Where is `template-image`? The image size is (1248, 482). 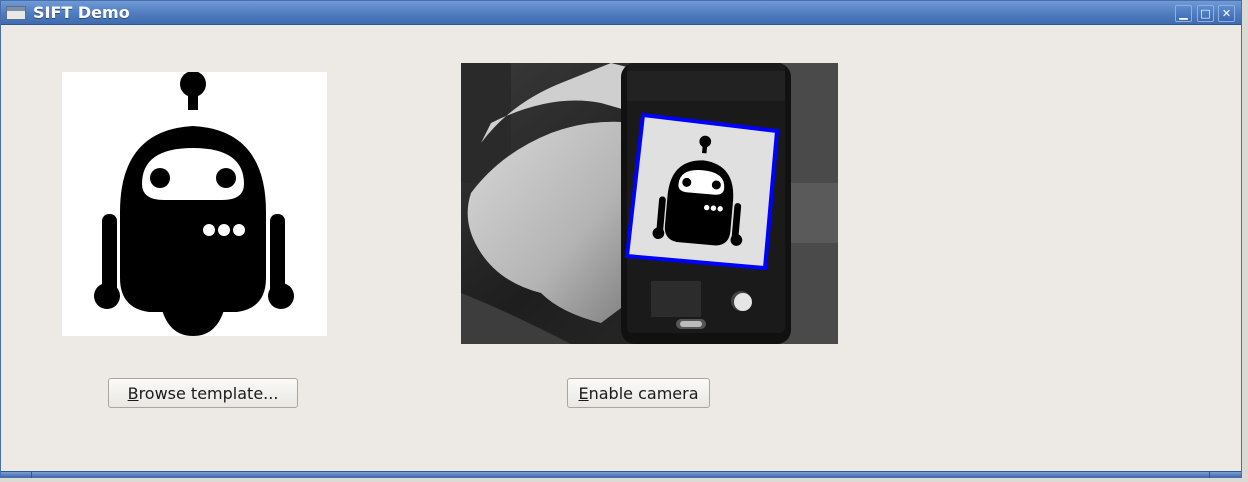
template-image is located at coordinates (194, 203).